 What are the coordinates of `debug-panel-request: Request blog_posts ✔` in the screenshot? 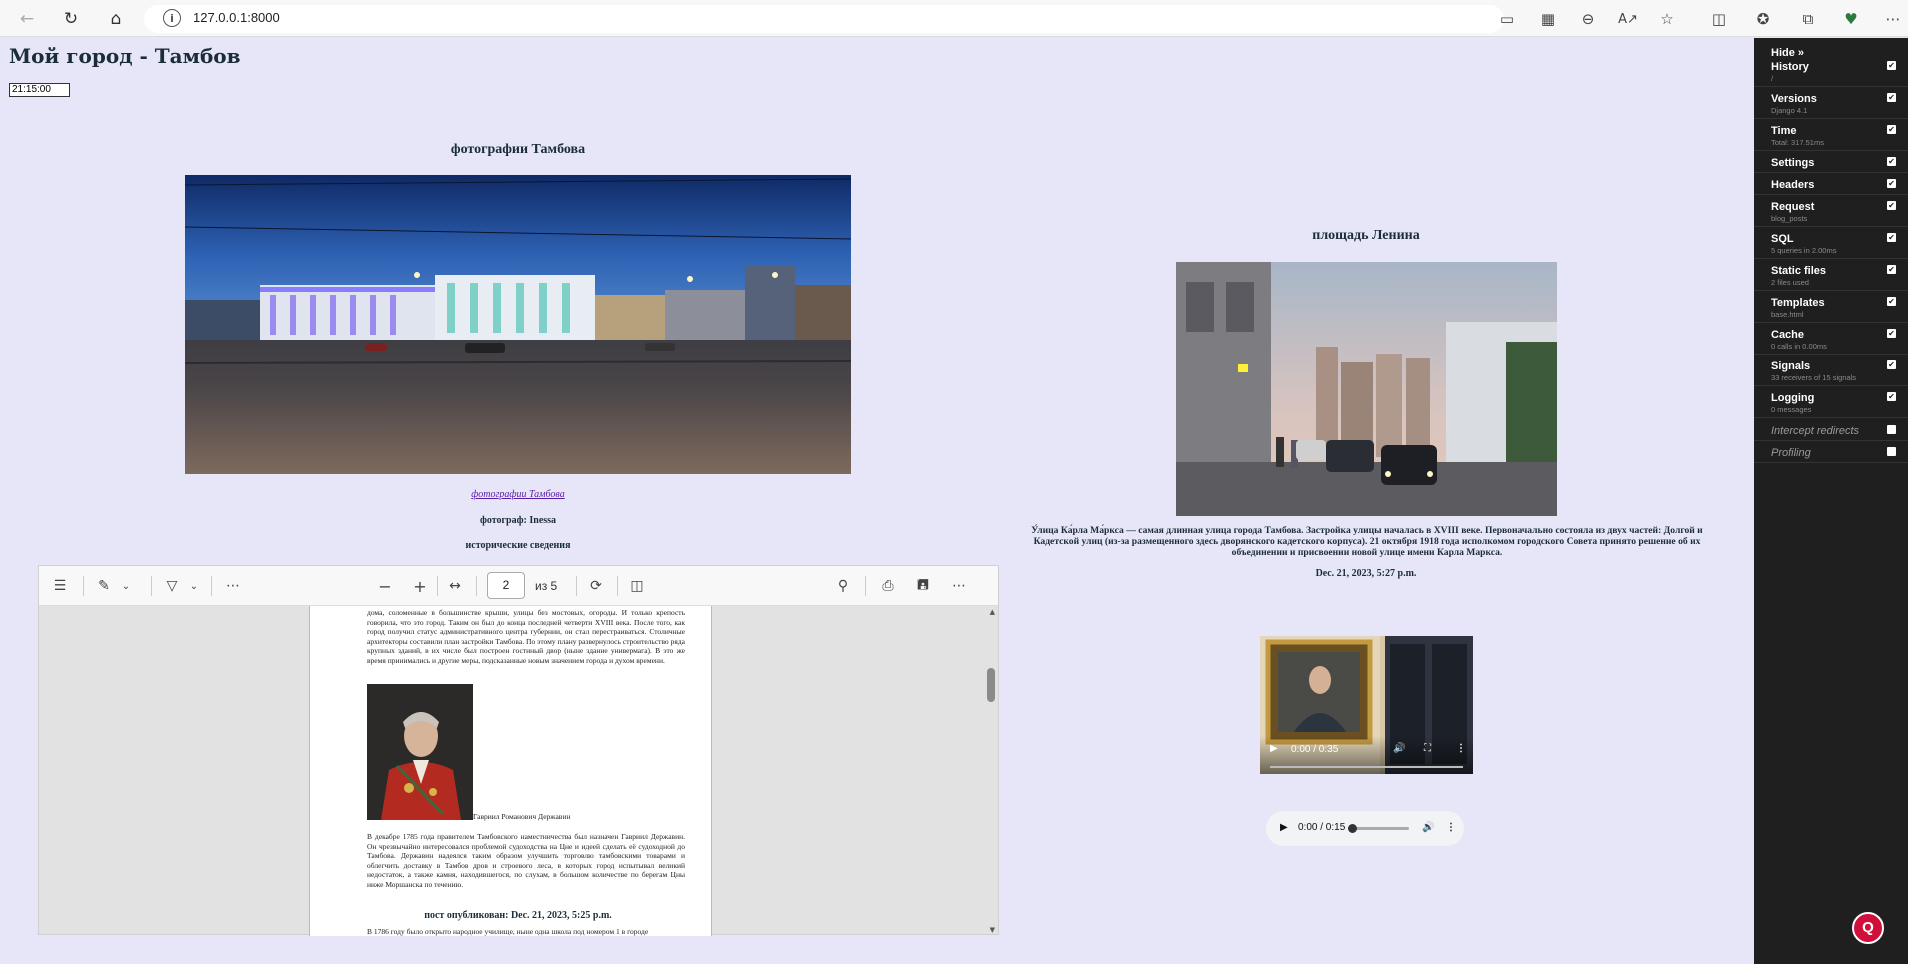 It's located at (1831, 211).